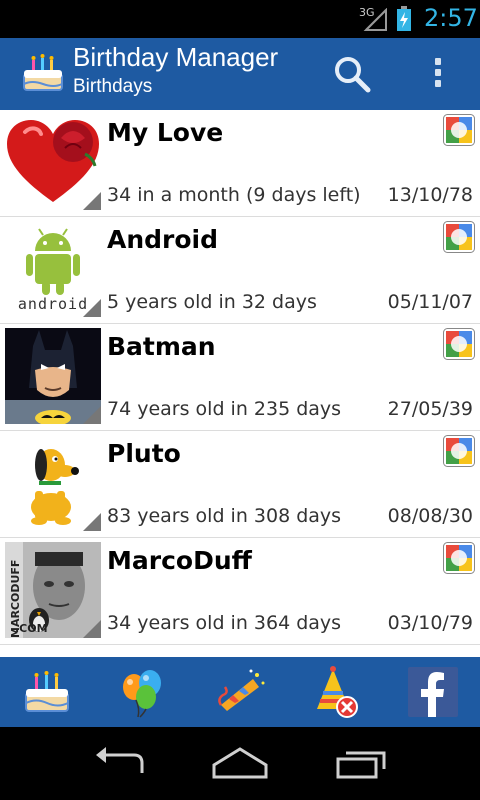 The width and height of the screenshot is (480, 800). What do you see at coordinates (143, 692) in the screenshot?
I see `balloons-icon` at bounding box center [143, 692].